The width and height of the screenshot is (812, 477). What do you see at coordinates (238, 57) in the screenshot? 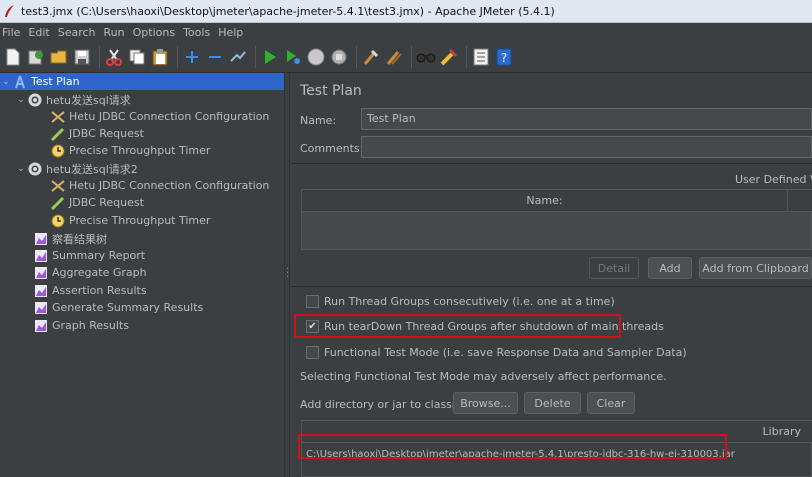
I see `toggle-icon` at bounding box center [238, 57].